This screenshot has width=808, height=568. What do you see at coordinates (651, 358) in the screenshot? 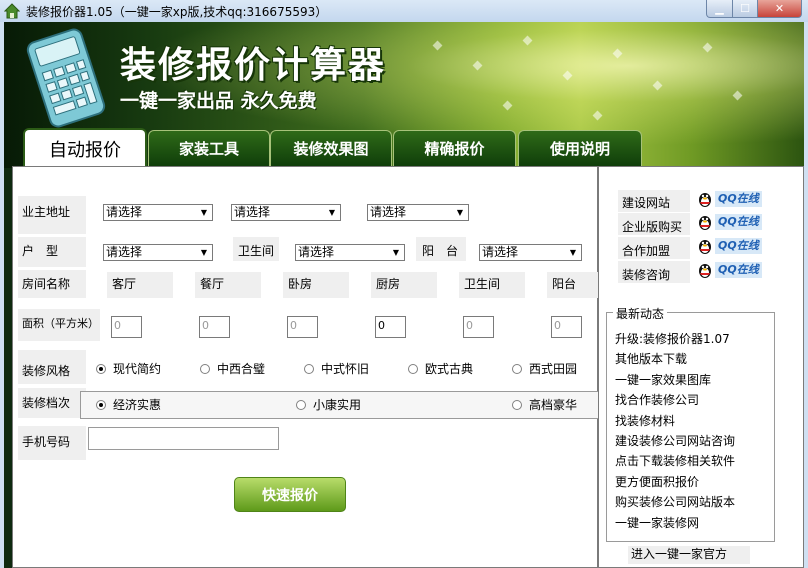
I see `news-item: 其他版本下载` at bounding box center [651, 358].